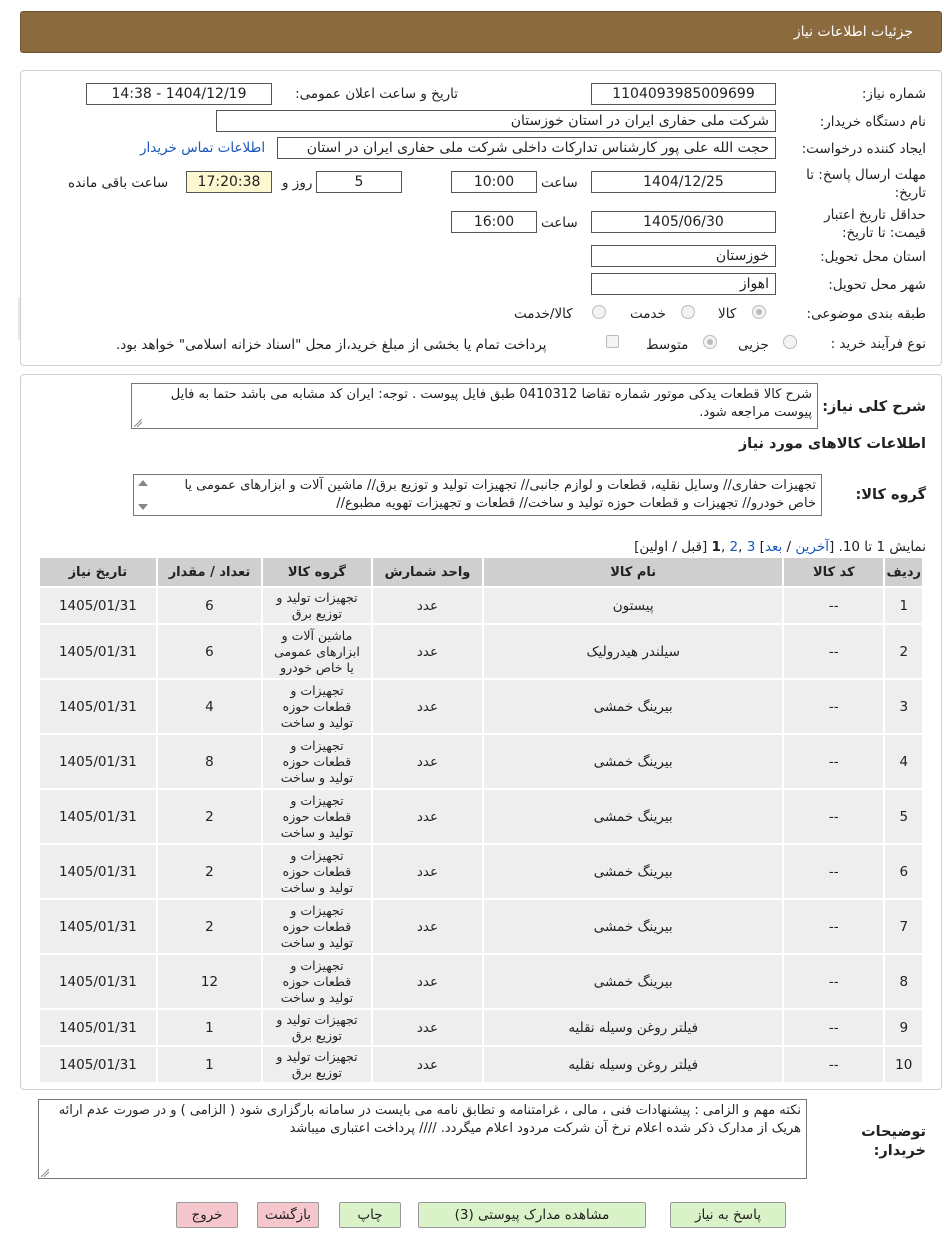 Image resolution: width=944 pixels, height=1248 pixels. Describe the element at coordinates (209, 572) in the screenshot. I see `col-header-qty: تعداد / مقدار` at that location.